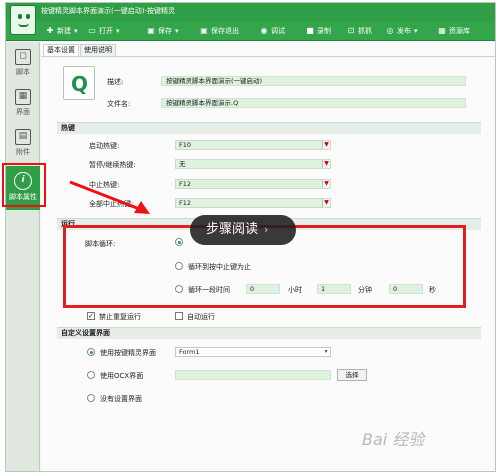 This screenshot has height=476, width=500. I want to click on watermark: Bai 经验, so click(393, 439).